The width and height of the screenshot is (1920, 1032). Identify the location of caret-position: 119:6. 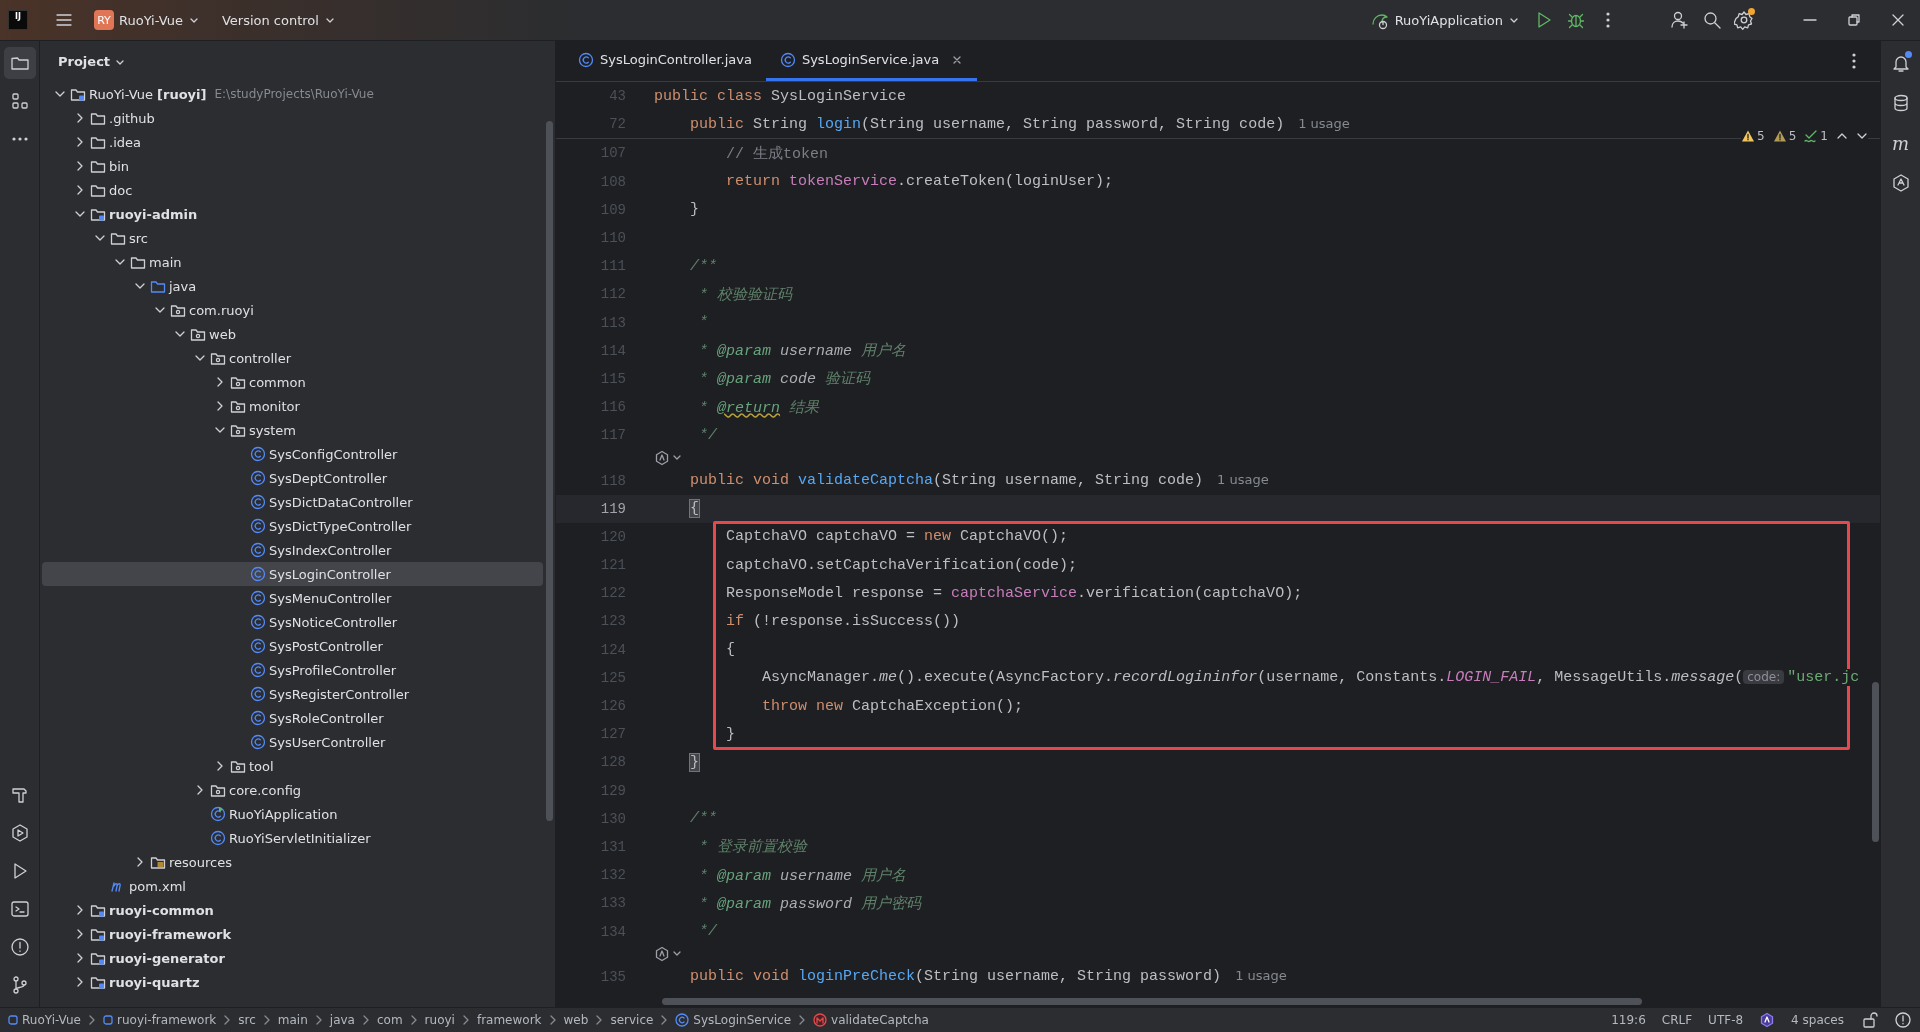
(1628, 1020).